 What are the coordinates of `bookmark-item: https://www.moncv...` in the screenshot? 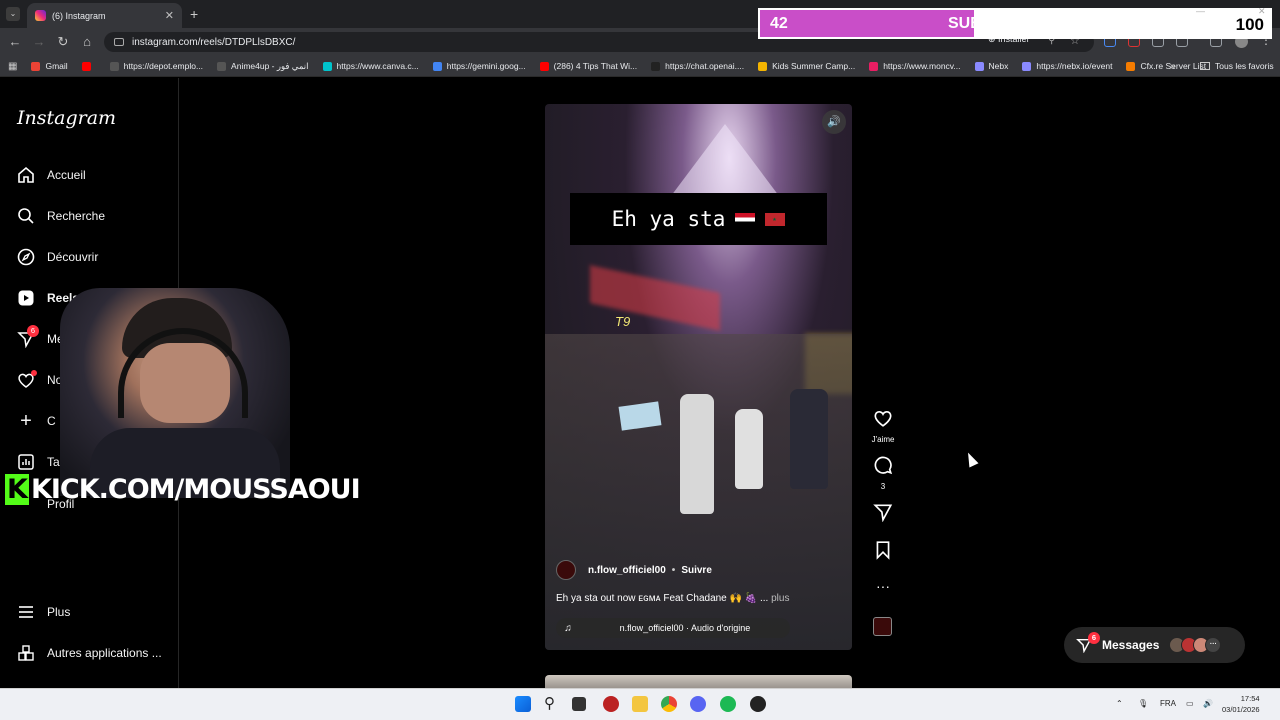 It's located at (915, 66).